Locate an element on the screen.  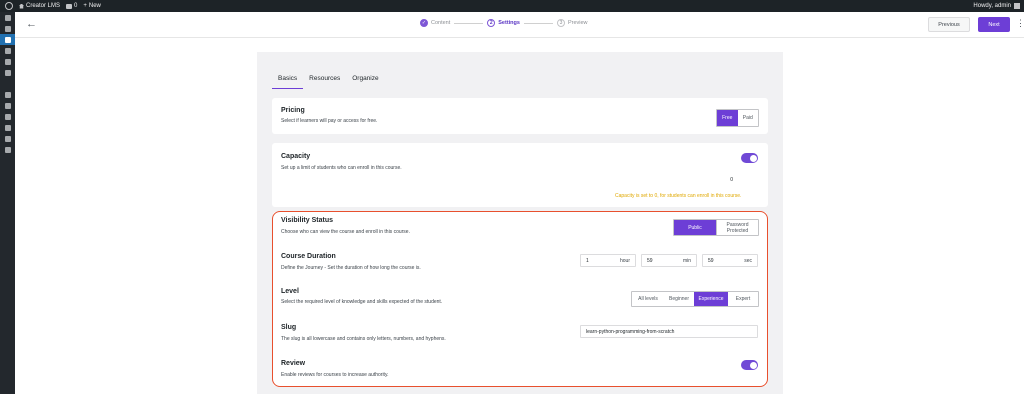
menu-pages-icon is located at coordinates (7, 61).